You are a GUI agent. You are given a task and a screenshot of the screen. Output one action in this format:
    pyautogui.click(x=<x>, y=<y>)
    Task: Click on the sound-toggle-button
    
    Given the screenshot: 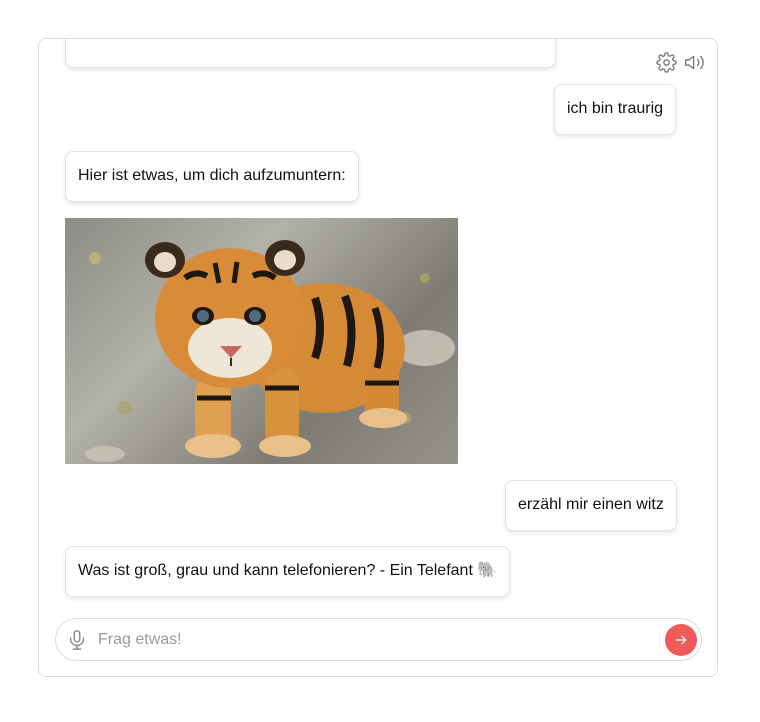 What is the action you would take?
    pyautogui.click(x=694, y=62)
    